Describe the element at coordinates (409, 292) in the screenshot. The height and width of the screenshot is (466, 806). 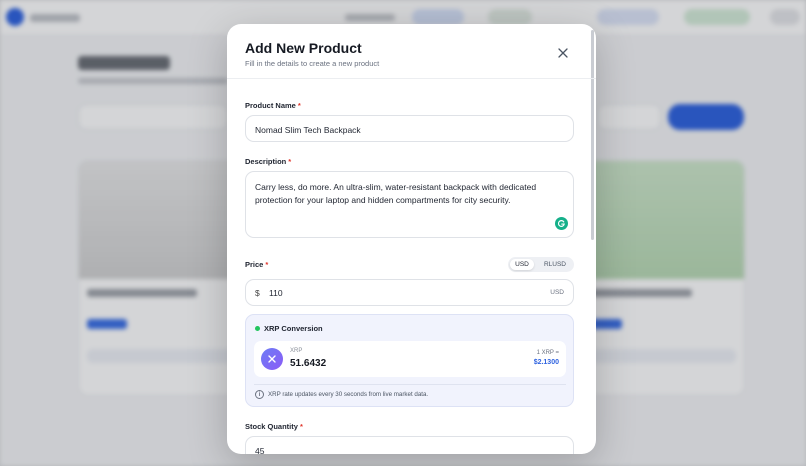
I see `price-input: $ 110 USD` at that location.